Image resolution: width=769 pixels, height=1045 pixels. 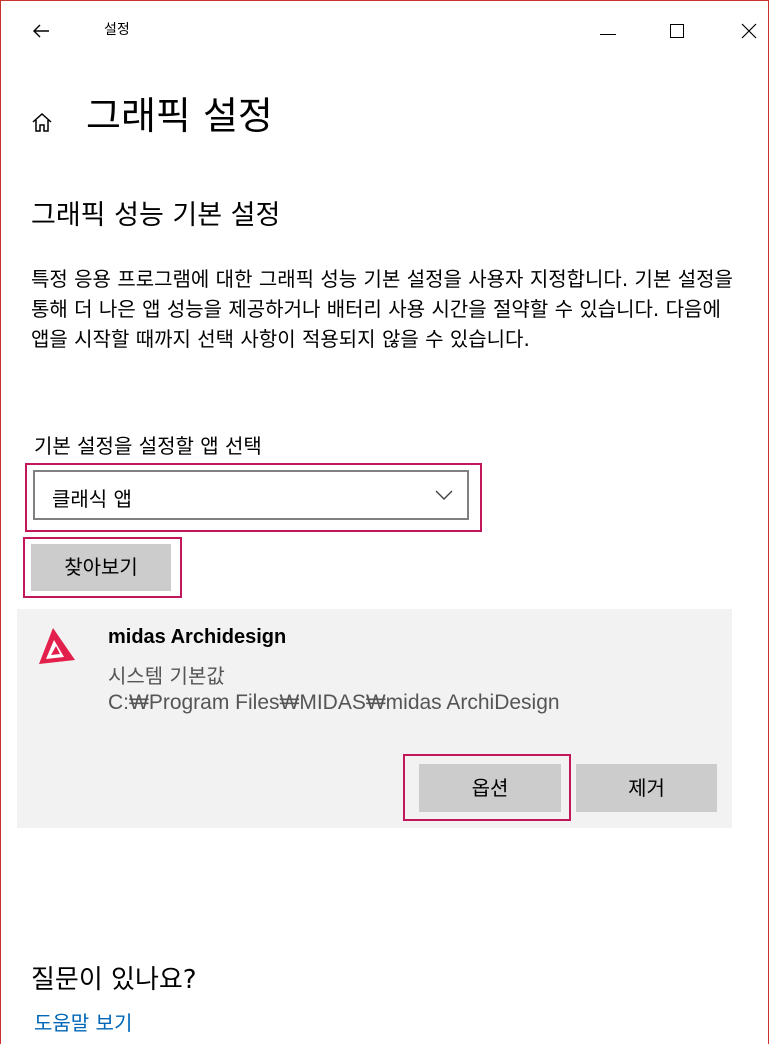 What do you see at coordinates (117, 30) in the screenshot?
I see `window-title: 설정` at bounding box center [117, 30].